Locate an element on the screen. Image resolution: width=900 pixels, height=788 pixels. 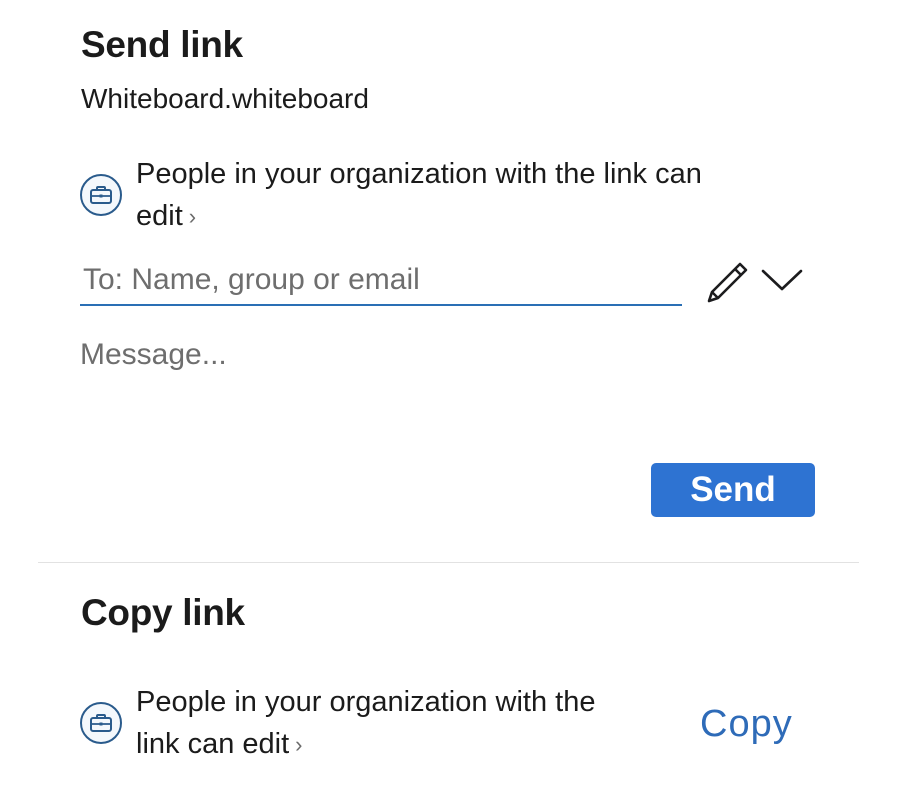
chevron-down-icon is located at coordinates (782, 280).